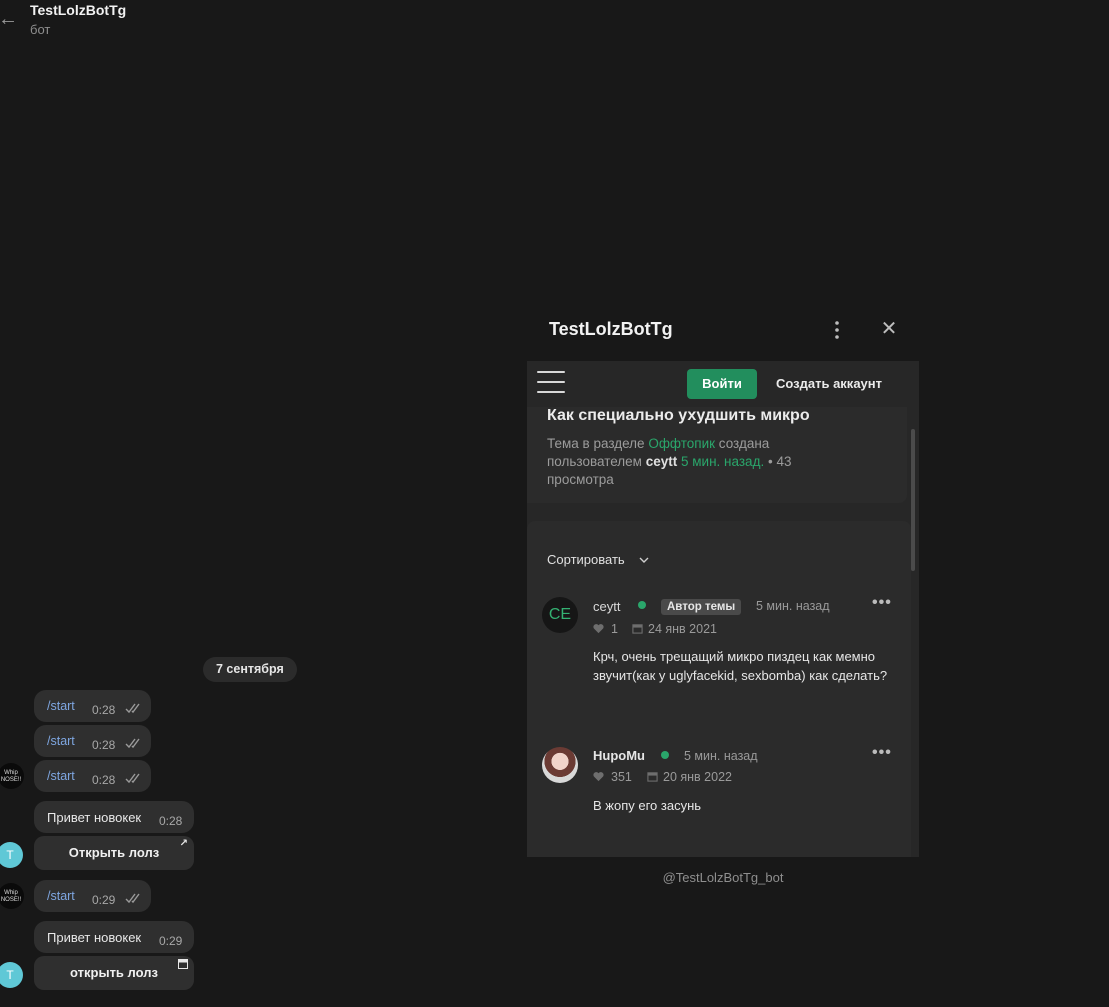 This screenshot has height=1007, width=1109. What do you see at coordinates (678, 415) in the screenshot?
I see `topic-title: Как специально ухудшить микро` at bounding box center [678, 415].